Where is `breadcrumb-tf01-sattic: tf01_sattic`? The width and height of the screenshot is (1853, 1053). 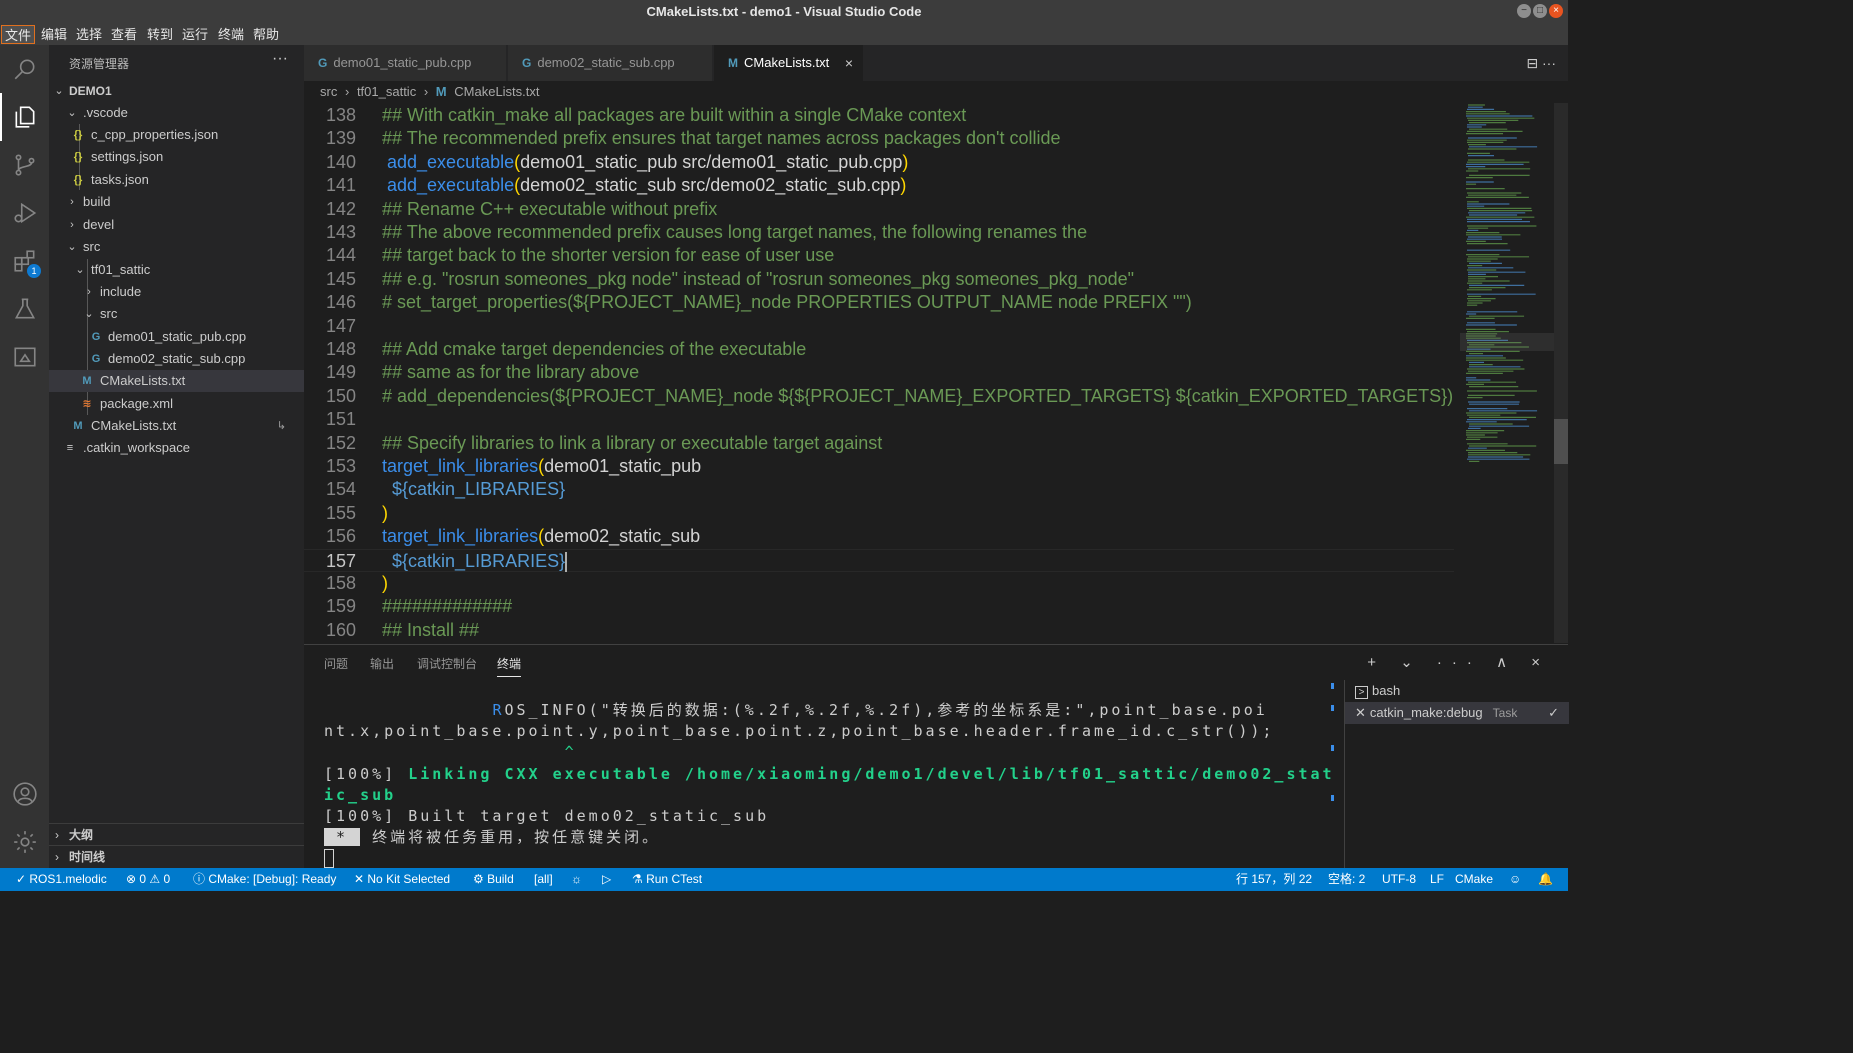 breadcrumb-tf01-sattic: tf01_sattic is located at coordinates (386, 91).